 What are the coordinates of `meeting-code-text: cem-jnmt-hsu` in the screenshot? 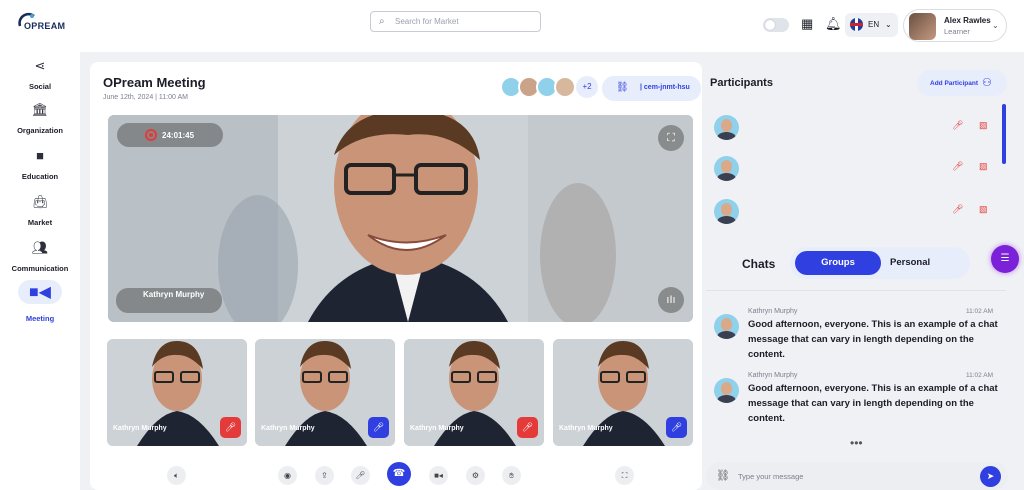 It's located at (666, 87).